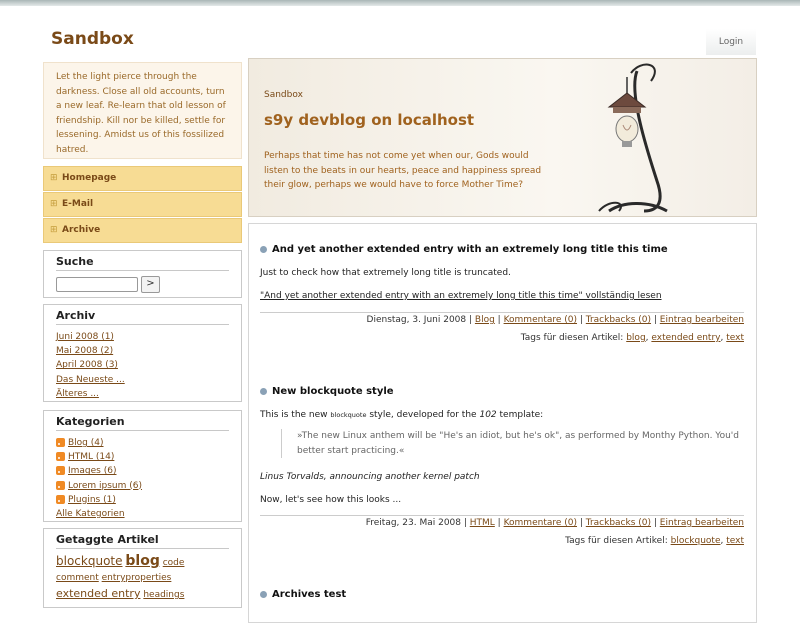 Image resolution: width=800 pixels, height=623 pixels. Describe the element at coordinates (97, 284) in the screenshot. I see `search-input` at that location.